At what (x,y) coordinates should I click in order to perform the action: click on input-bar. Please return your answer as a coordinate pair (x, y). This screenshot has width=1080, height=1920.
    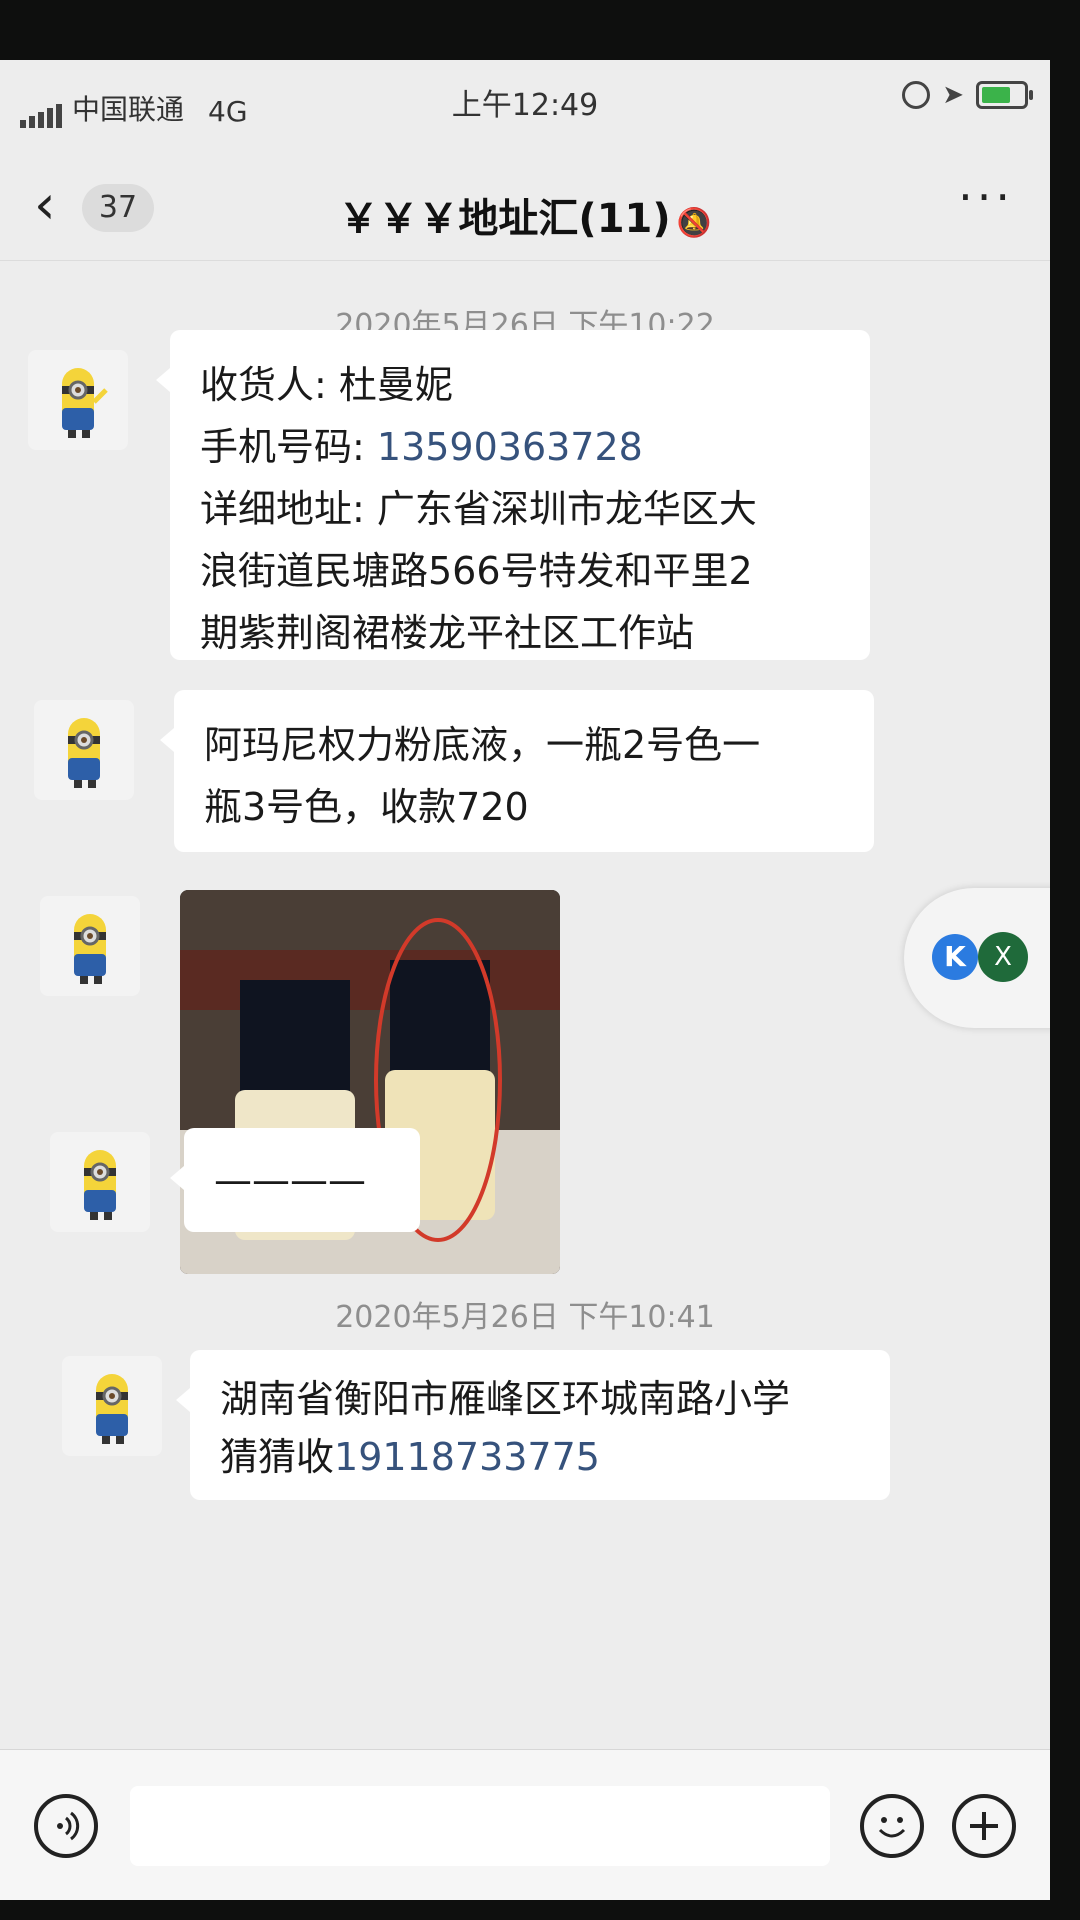
    Looking at the image, I should click on (525, 1824).